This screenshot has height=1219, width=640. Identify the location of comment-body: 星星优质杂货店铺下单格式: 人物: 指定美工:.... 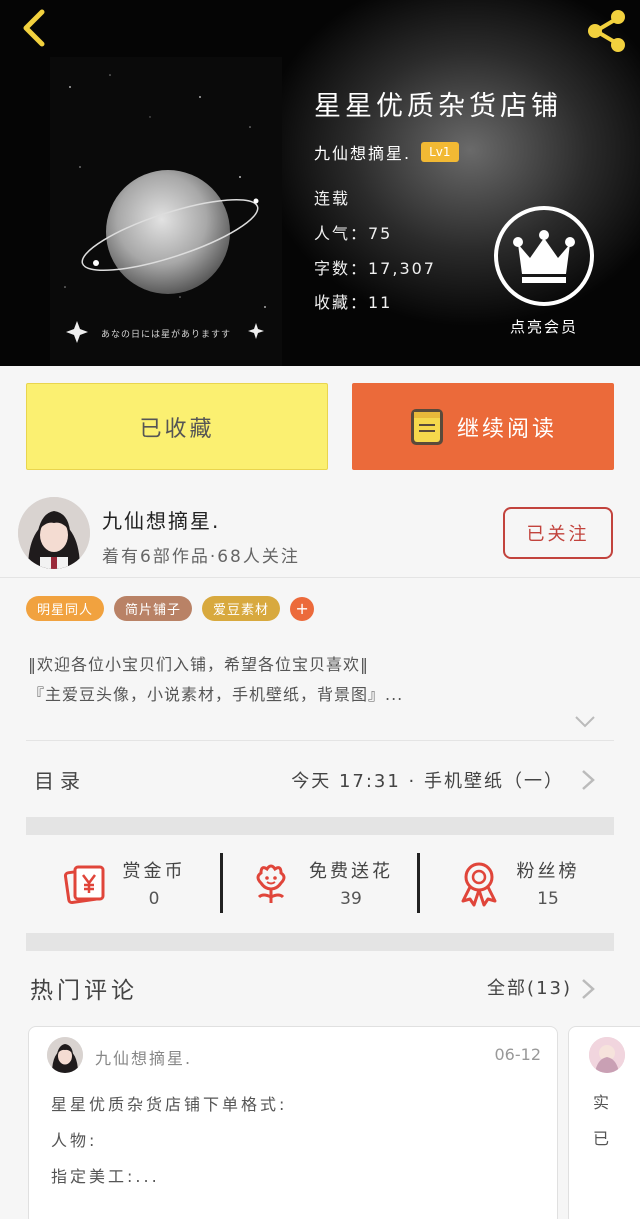
(169, 1140).